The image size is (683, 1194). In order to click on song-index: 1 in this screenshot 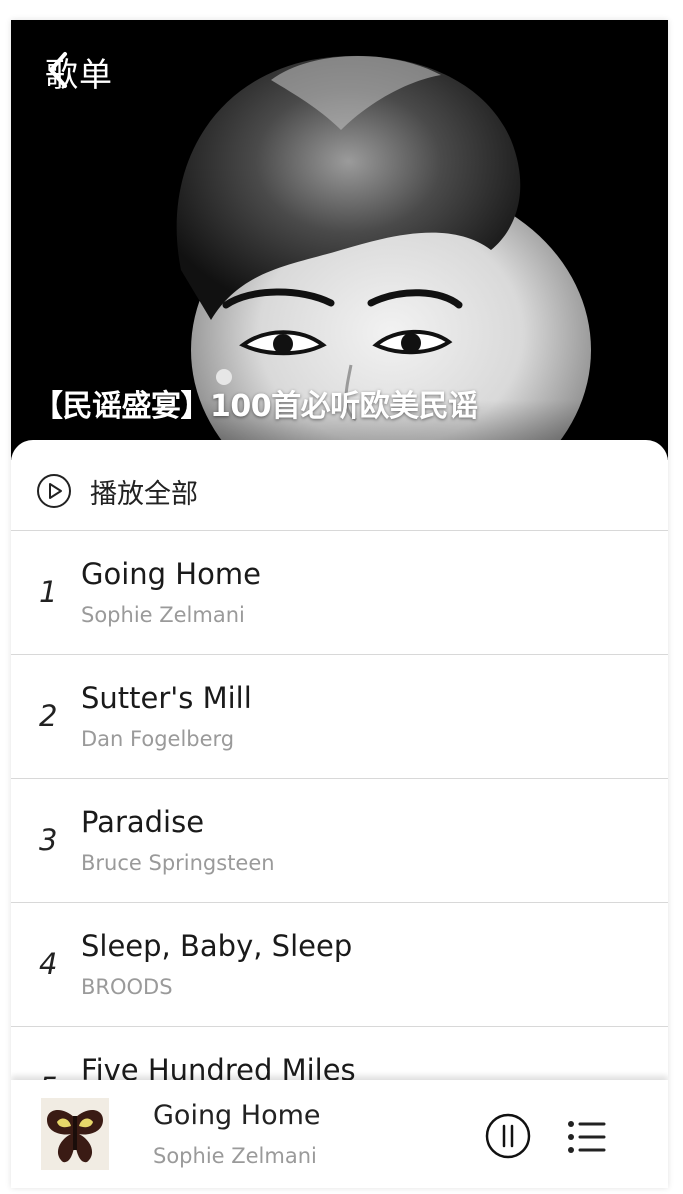, I will do `click(48, 592)`.